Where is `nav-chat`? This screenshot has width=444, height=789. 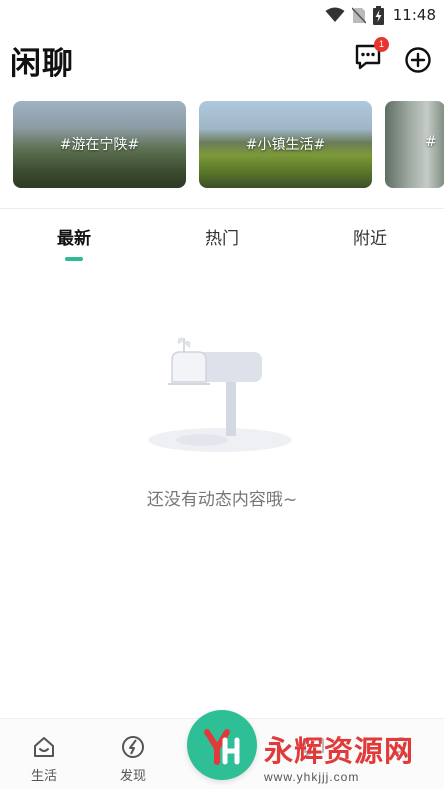 nav-chat is located at coordinates (314, 747).